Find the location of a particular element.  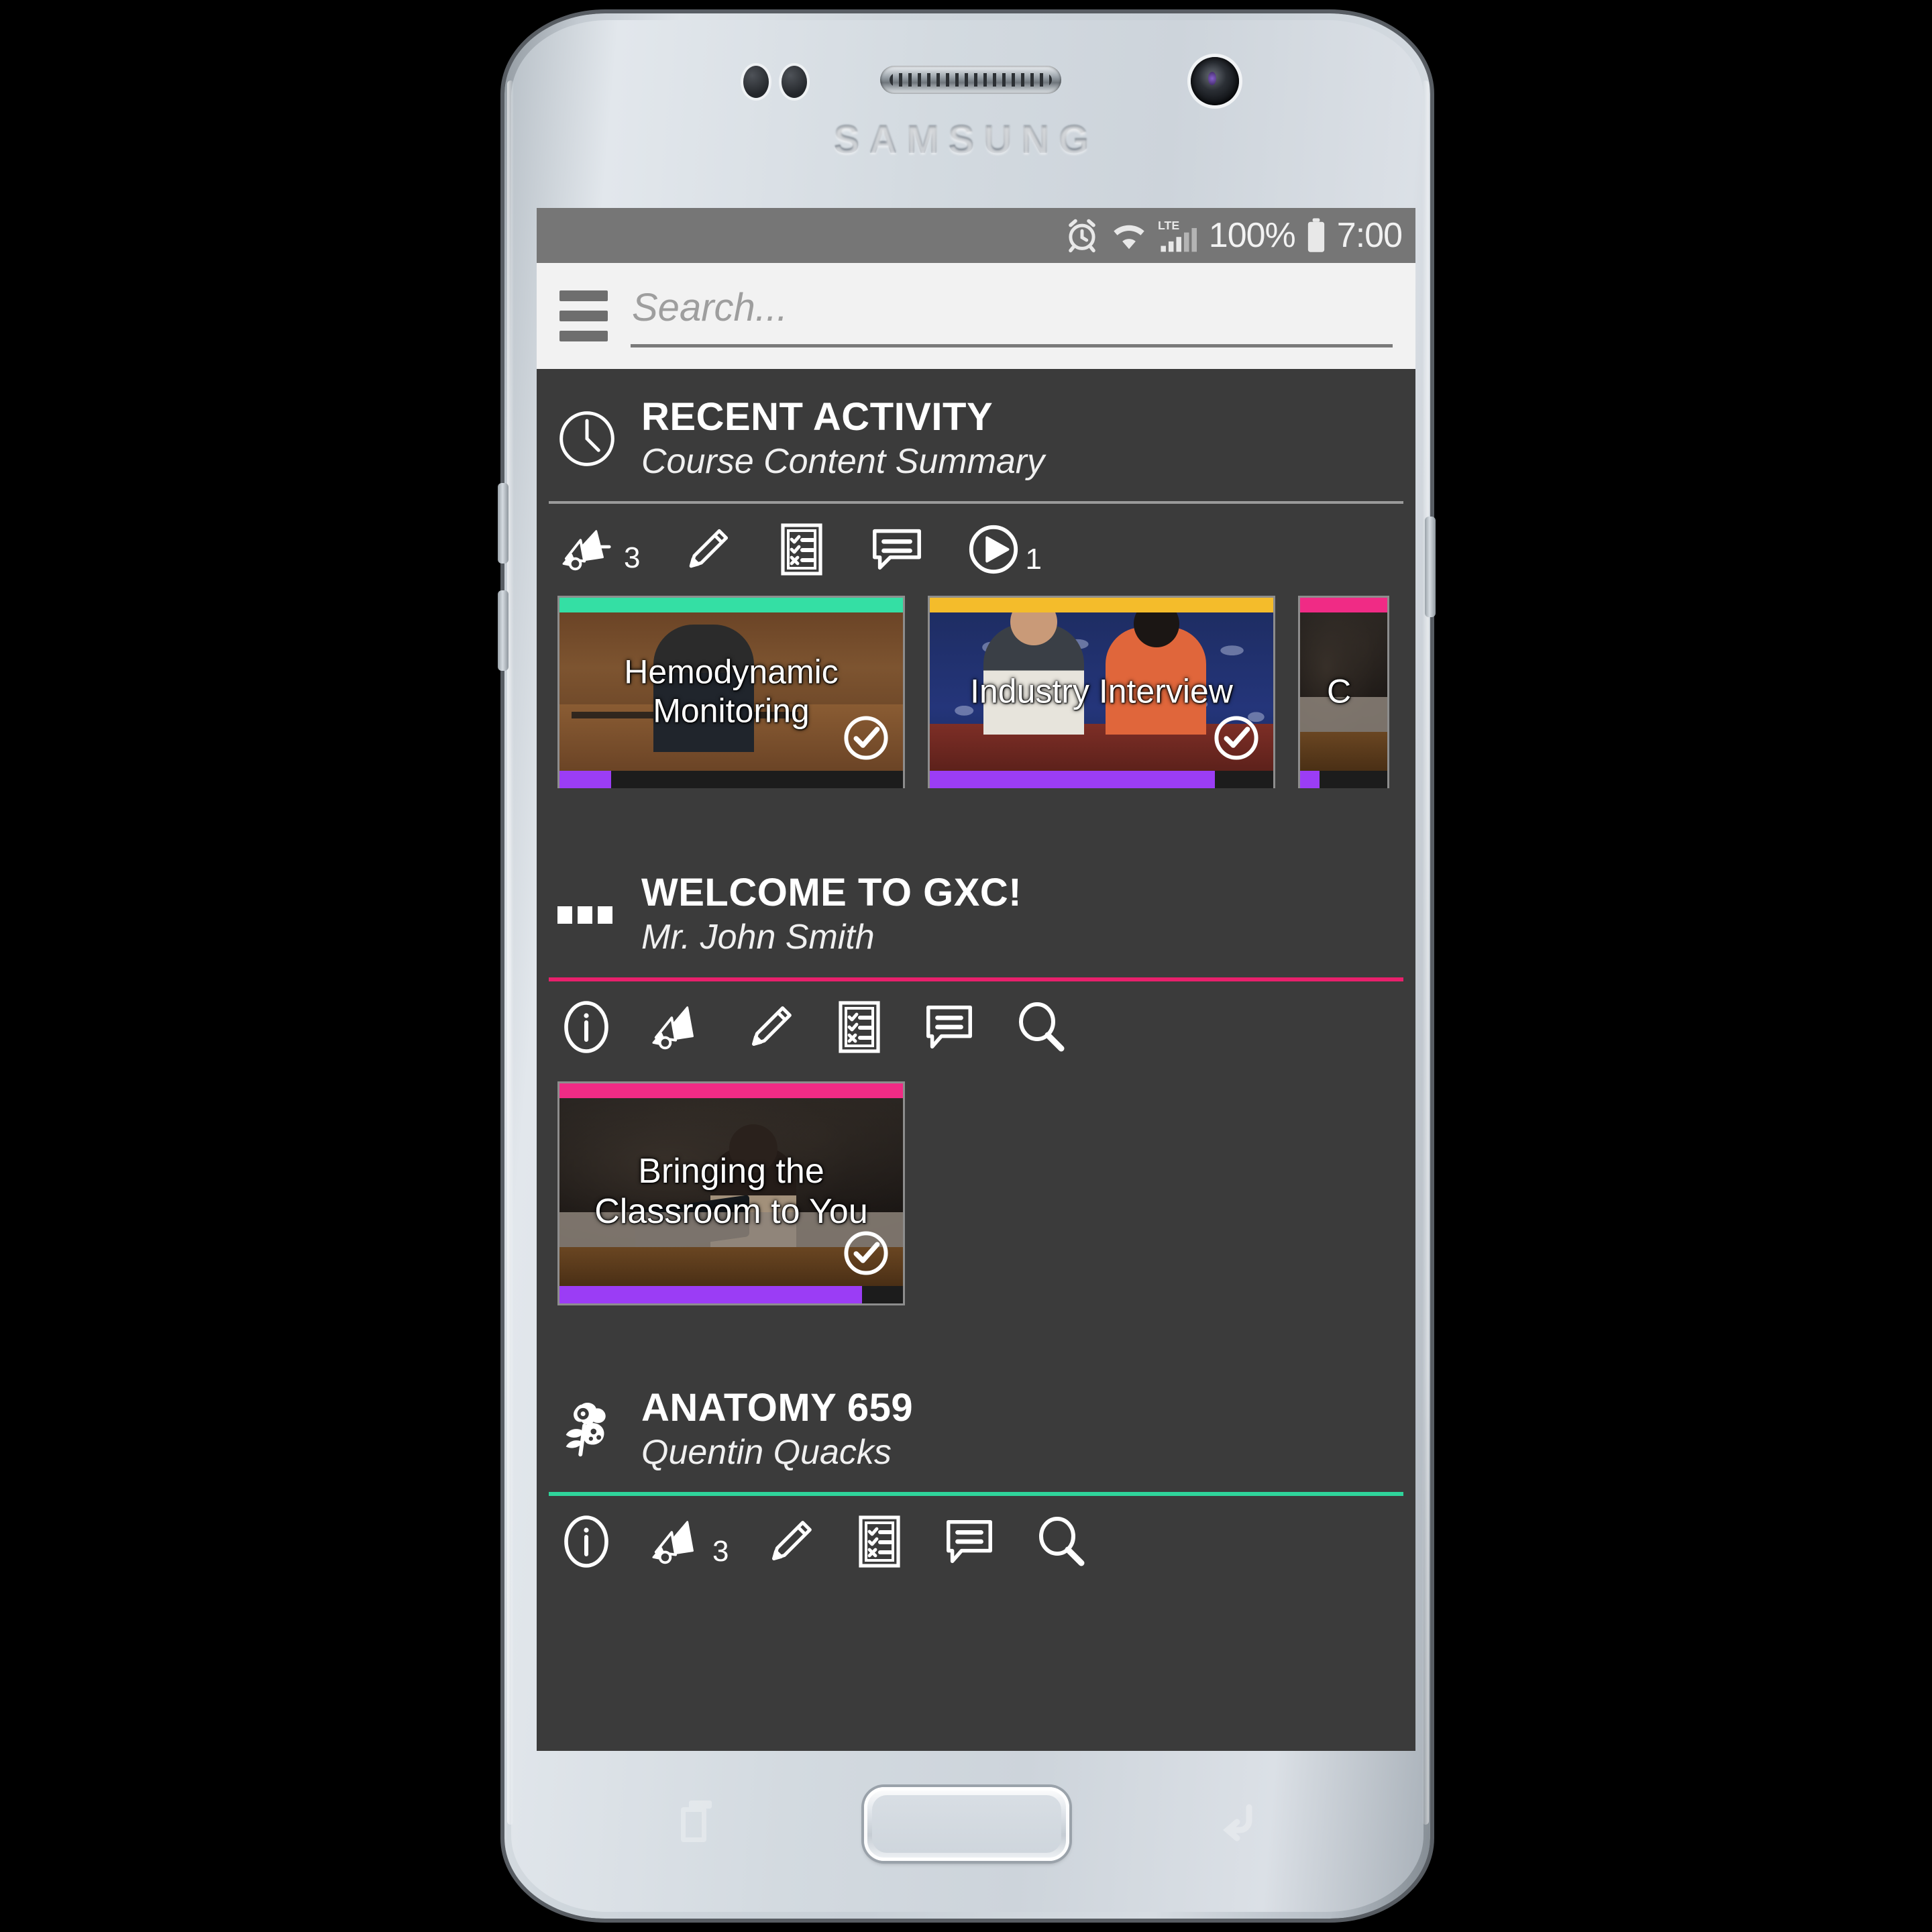

wifi-icon is located at coordinates (1129, 235).